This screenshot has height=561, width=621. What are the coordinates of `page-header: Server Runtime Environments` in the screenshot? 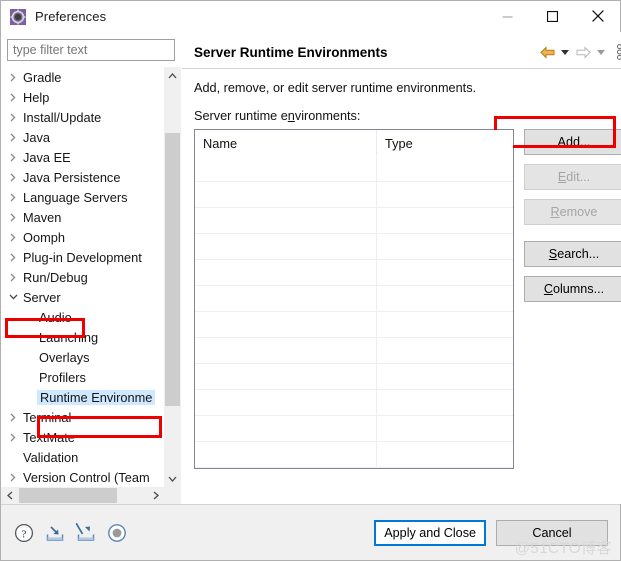 It's located at (401, 52).